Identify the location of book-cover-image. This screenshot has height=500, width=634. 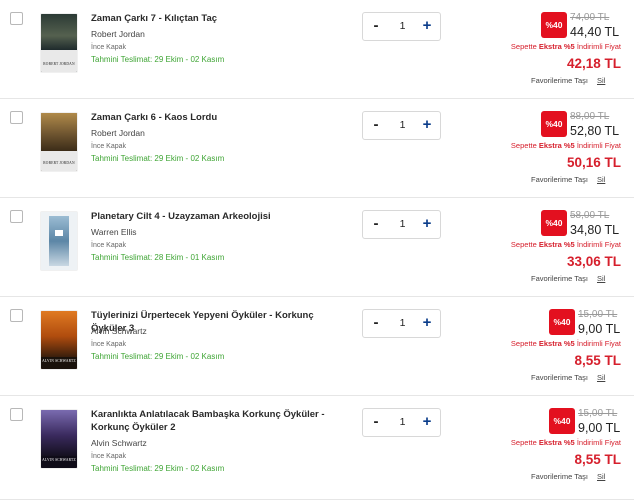
(59, 241).